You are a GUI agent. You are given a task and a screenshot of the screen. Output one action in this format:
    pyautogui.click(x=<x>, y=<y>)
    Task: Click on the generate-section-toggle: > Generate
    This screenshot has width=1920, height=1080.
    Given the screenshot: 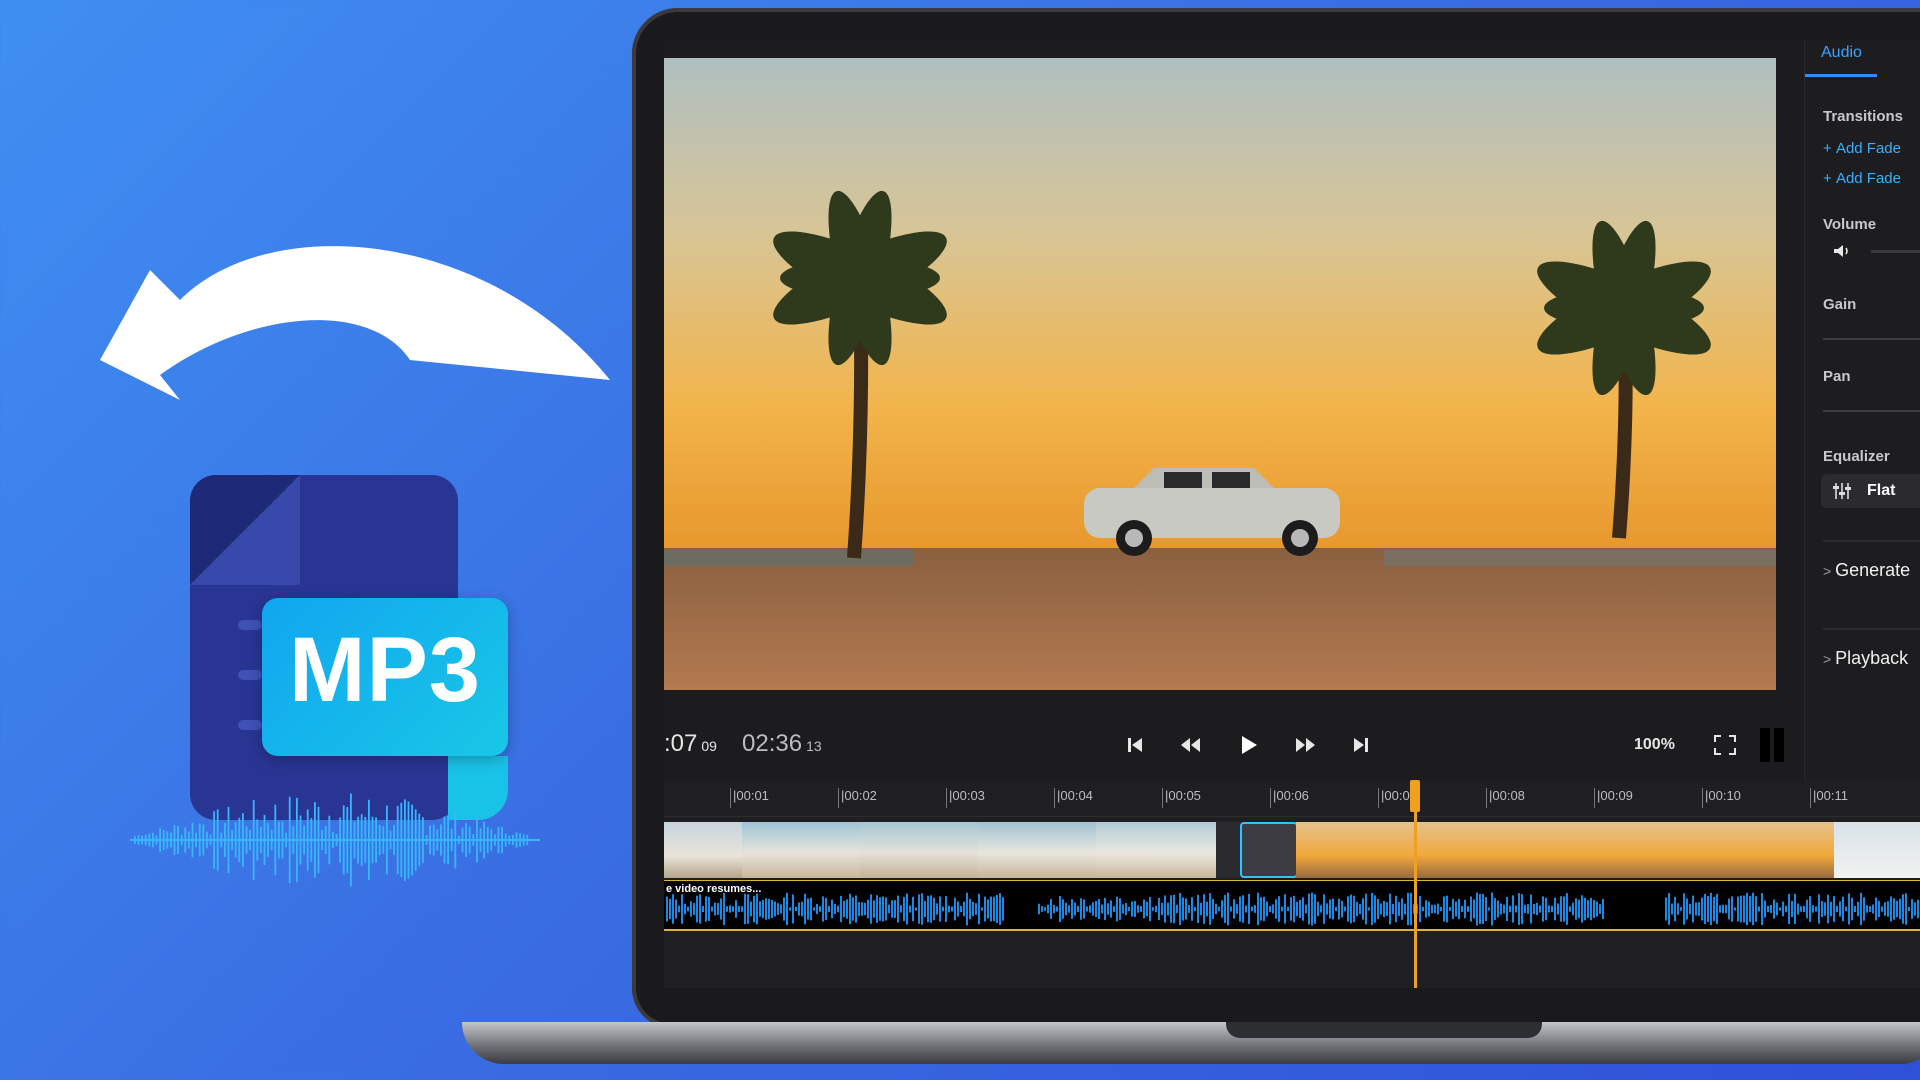 What is the action you would take?
    pyautogui.click(x=1866, y=570)
    